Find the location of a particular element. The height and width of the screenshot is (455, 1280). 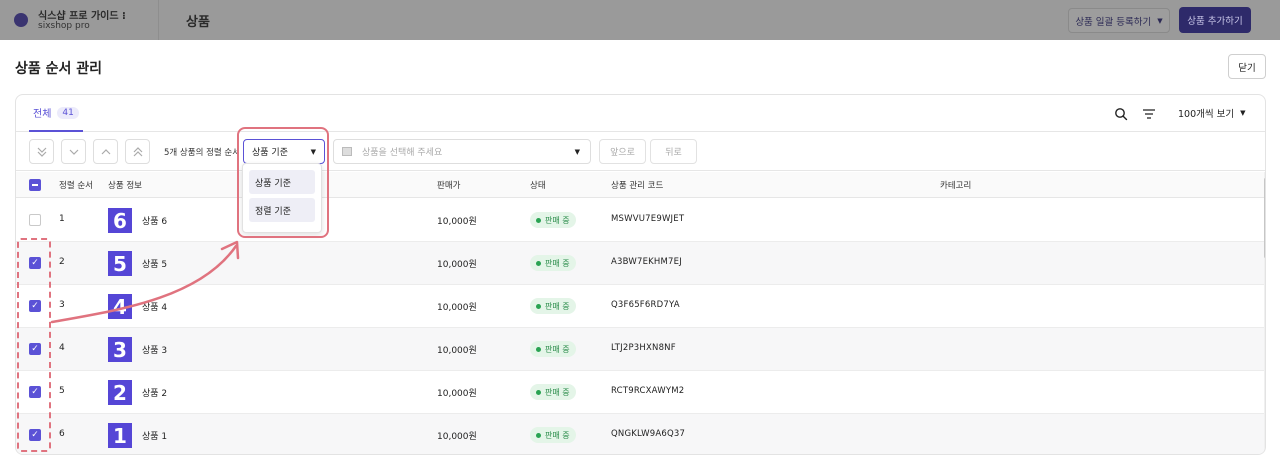

header-code: 상품 관리 코드 is located at coordinates (637, 186).